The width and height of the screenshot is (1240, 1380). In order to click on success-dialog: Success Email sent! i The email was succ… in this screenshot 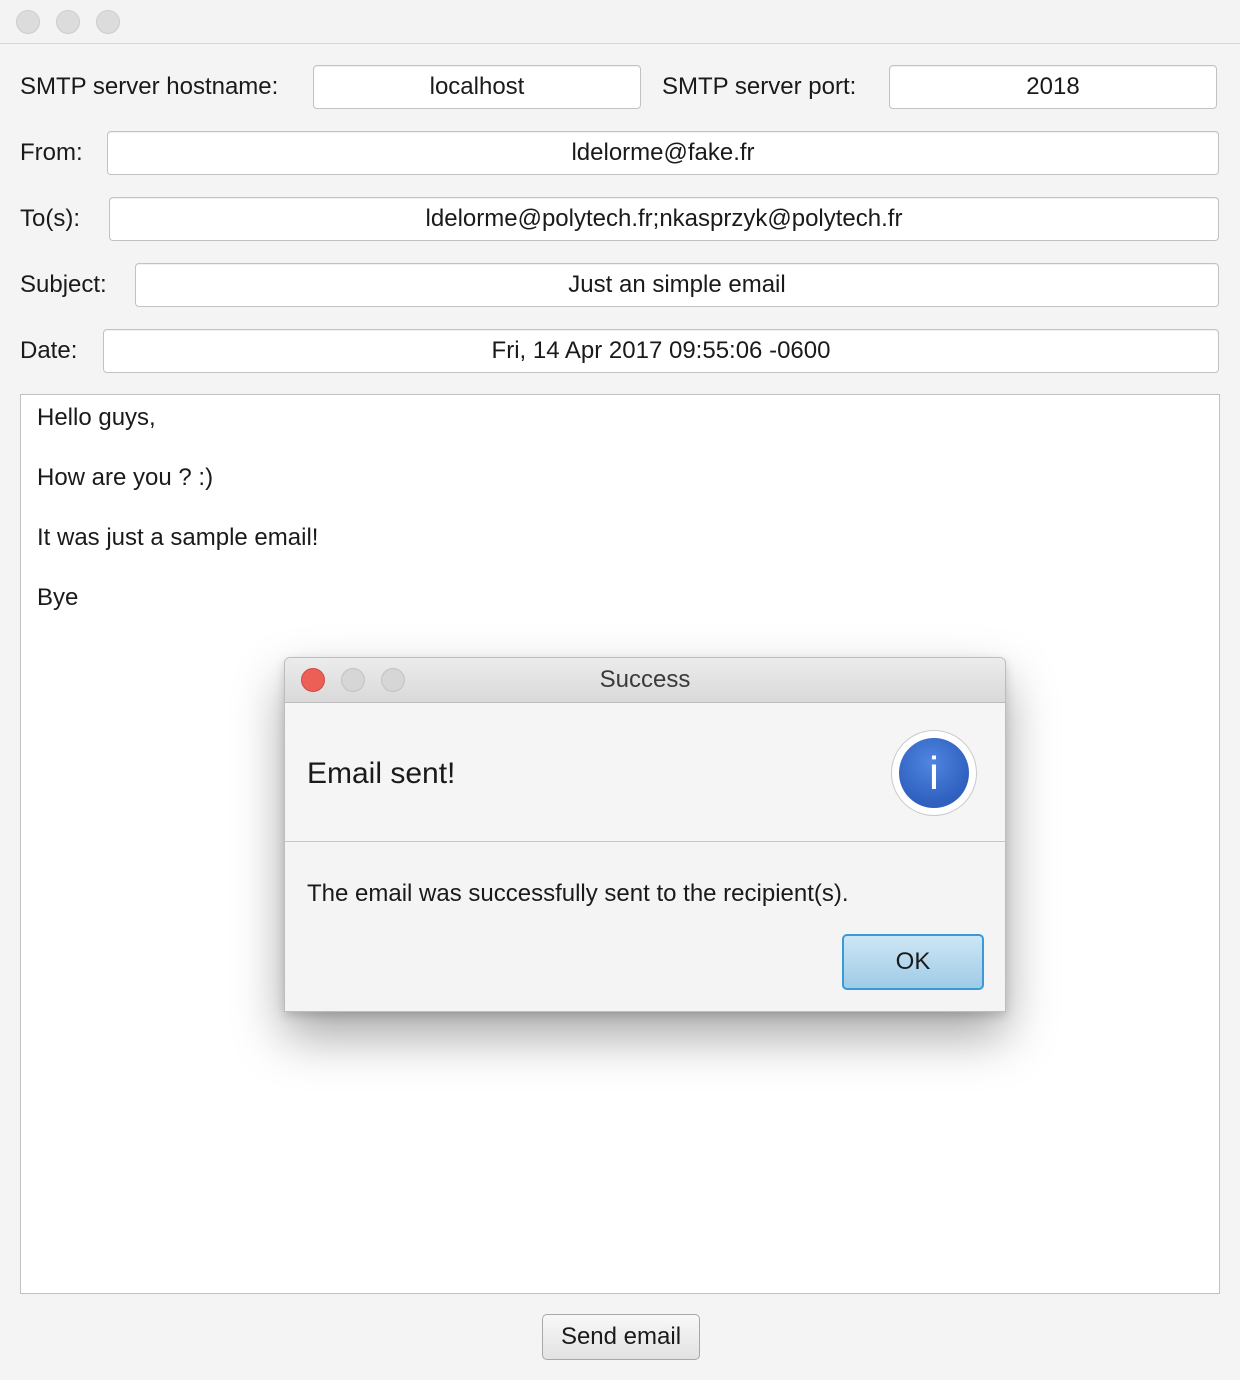, I will do `click(645, 834)`.